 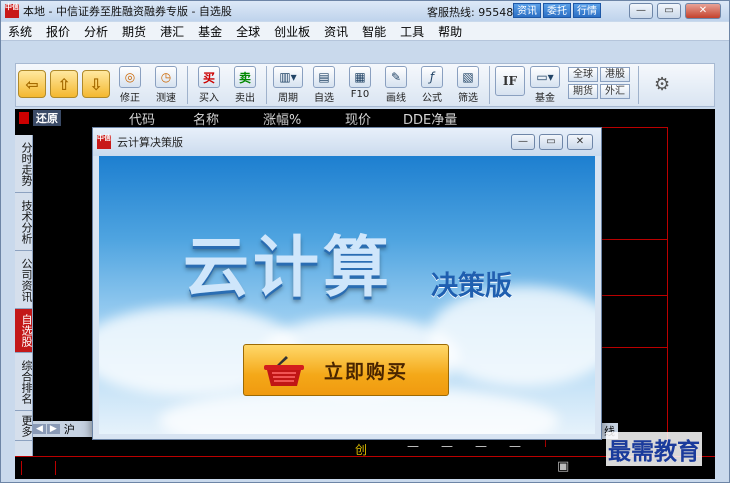 I want to click on global-button: 全球, so click(x=583, y=74).